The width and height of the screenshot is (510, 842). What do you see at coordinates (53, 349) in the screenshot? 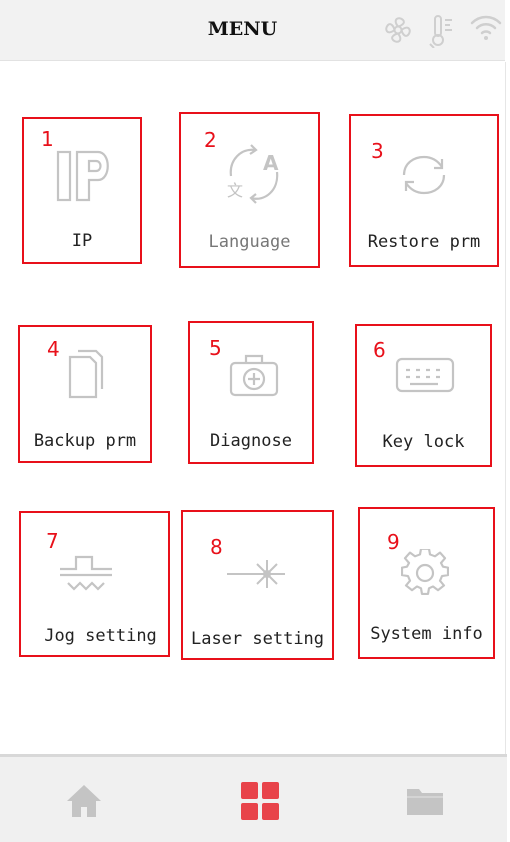
I see `tile-number: 4` at bounding box center [53, 349].